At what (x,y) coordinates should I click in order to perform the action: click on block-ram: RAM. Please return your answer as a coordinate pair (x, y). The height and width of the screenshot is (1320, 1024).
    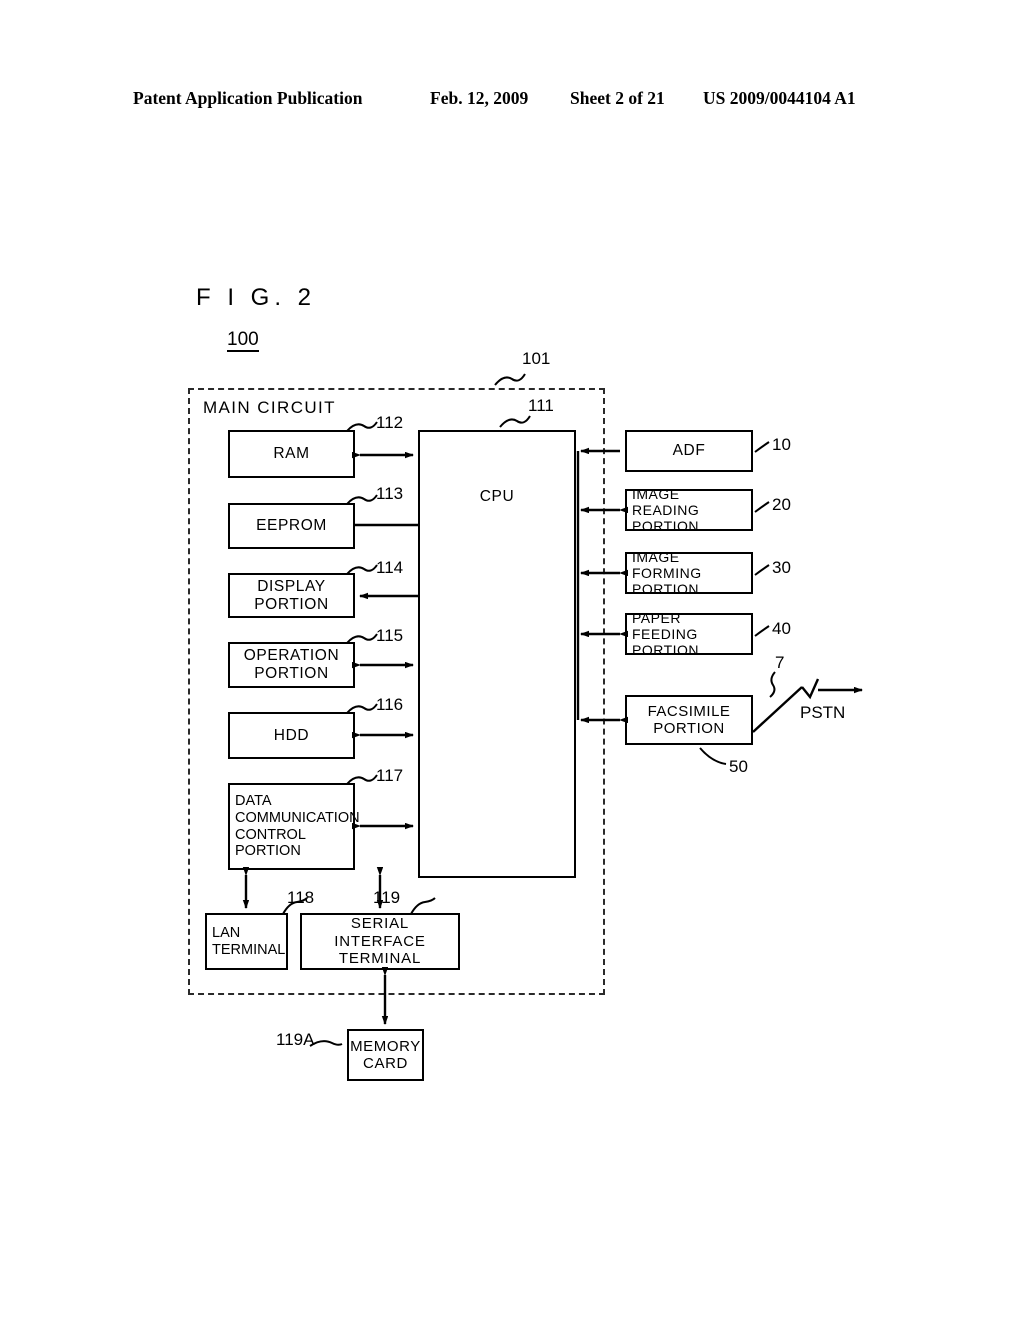
    Looking at the image, I should click on (291, 454).